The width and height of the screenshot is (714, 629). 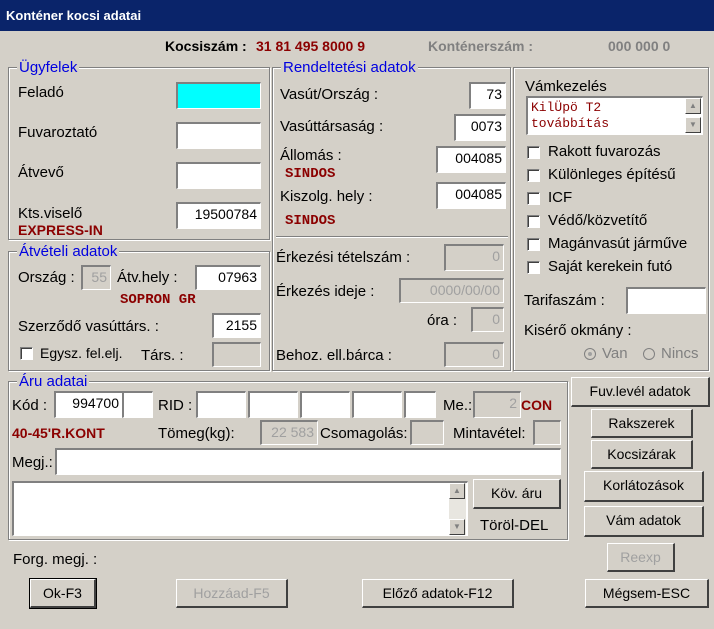 I want to click on title-bar: Konténer kocsi adatai, so click(x=357, y=15).